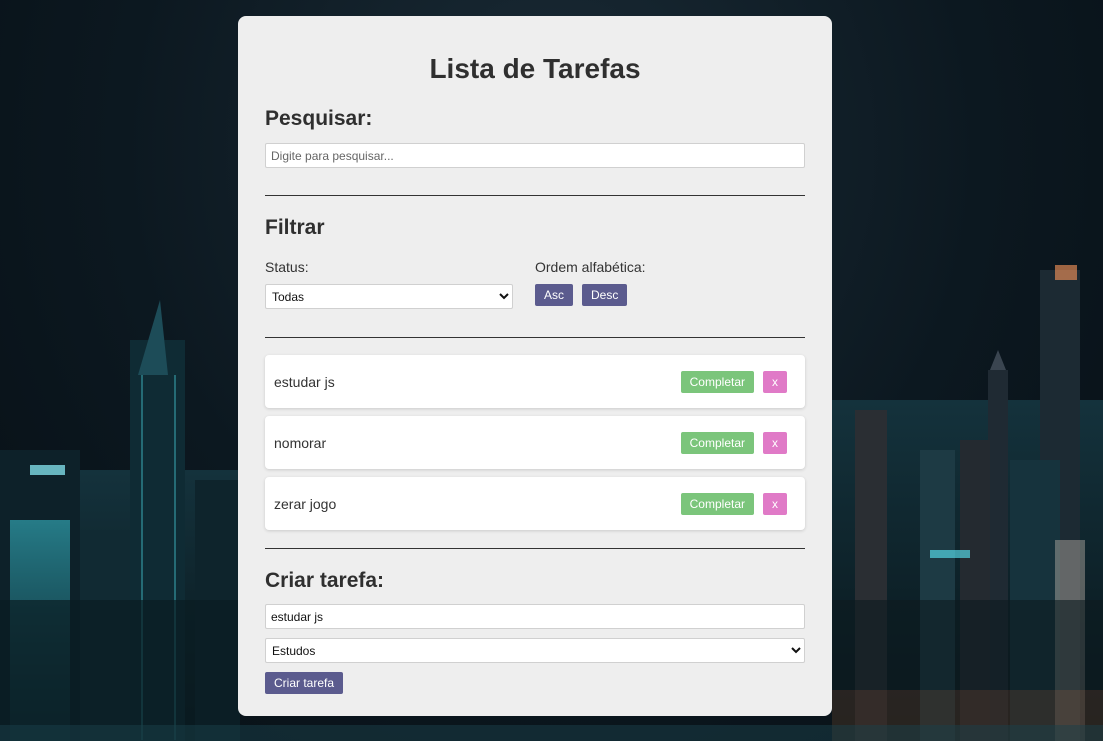  What do you see at coordinates (304, 683) in the screenshot?
I see `create-task-button: Criar tarefa` at bounding box center [304, 683].